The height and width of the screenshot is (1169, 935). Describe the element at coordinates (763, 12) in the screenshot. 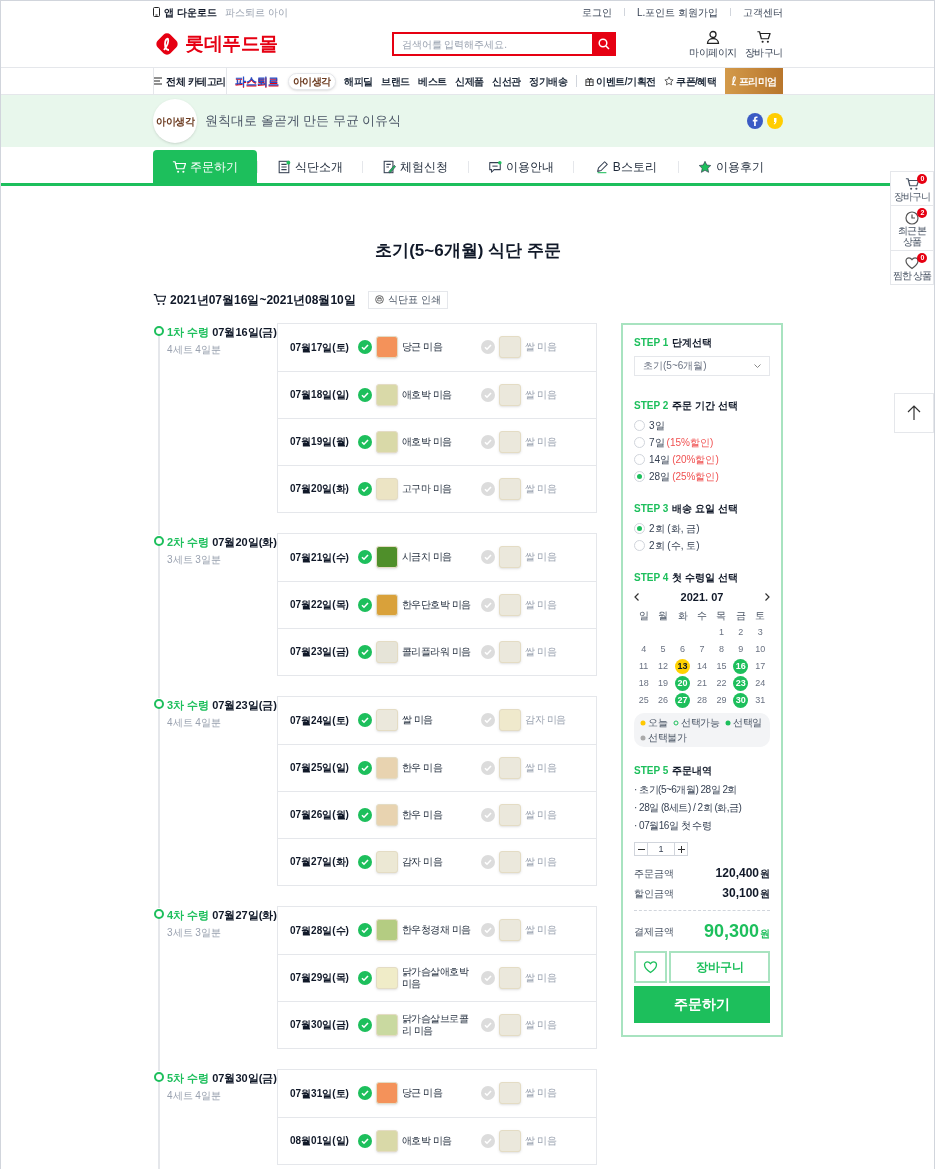

I see `top-link: 고객센터` at that location.